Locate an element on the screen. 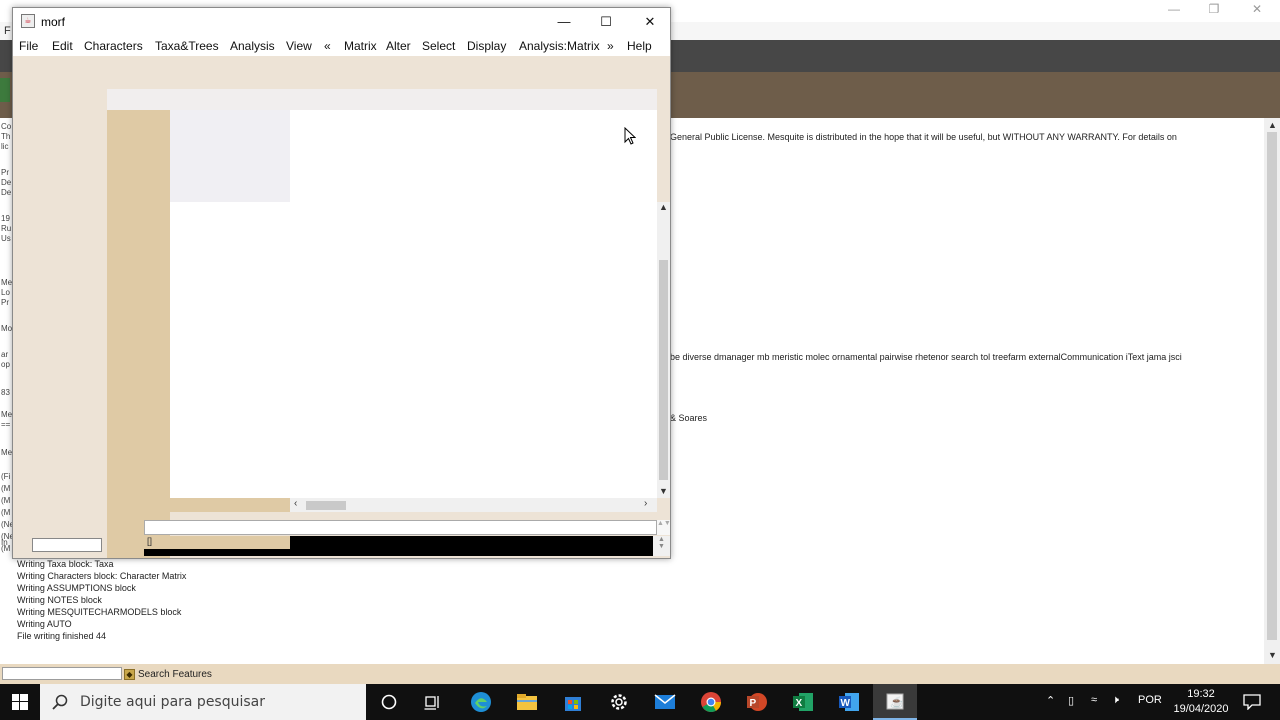 The image size is (1280, 720). menu-scroll-right: » is located at coordinates (610, 46).